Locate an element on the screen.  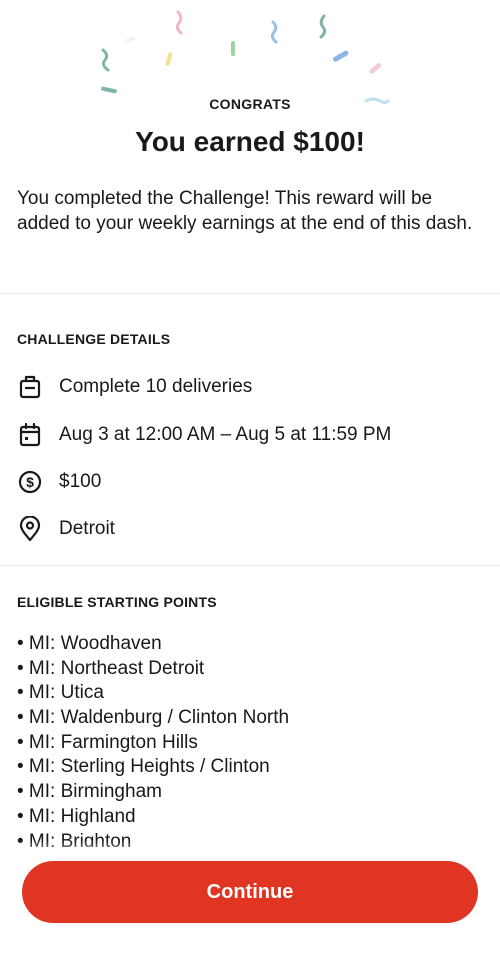
list-item: • MI: Utica is located at coordinates (60, 693).